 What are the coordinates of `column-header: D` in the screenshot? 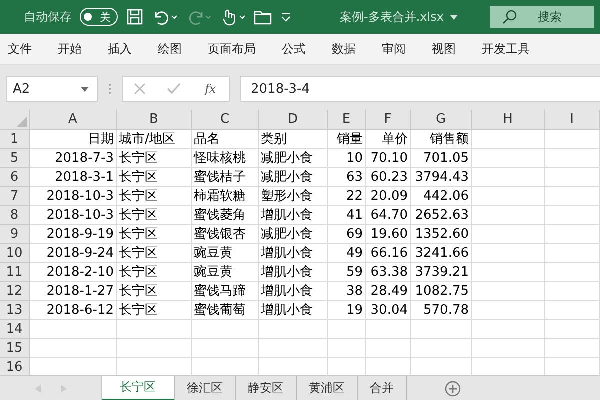 It's located at (293, 120).